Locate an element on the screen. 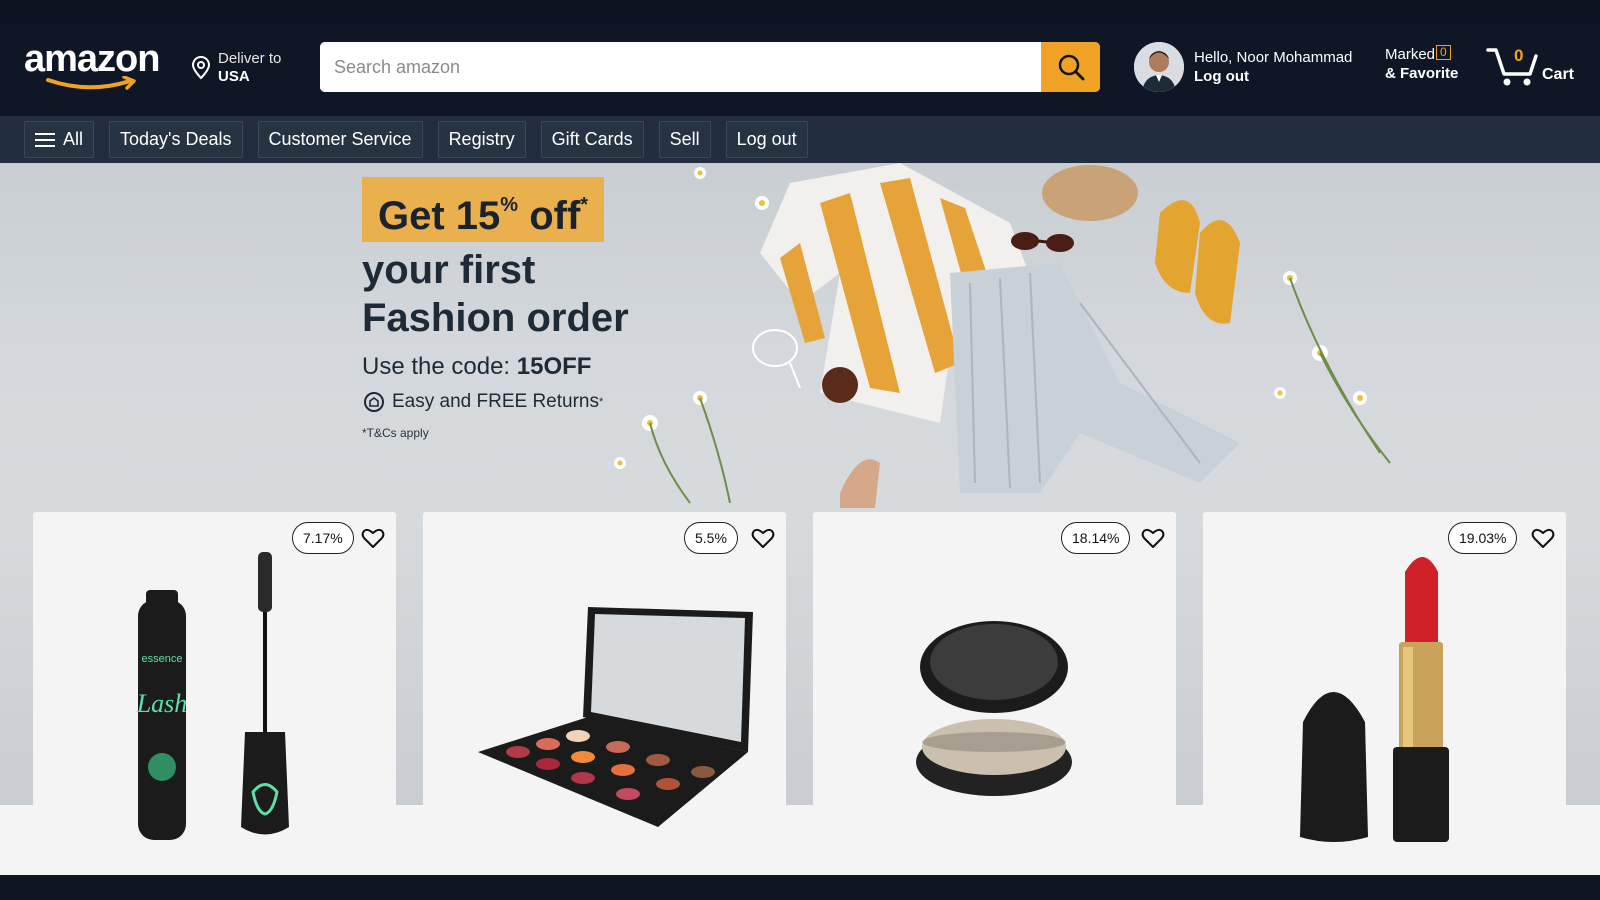 The width and height of the screenshot is (1600, 900). mascara-product-image: essence Lash is located at coordinates (212, 696).